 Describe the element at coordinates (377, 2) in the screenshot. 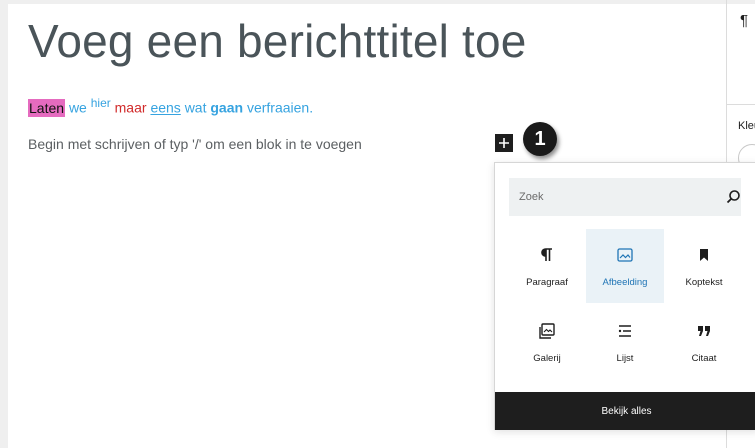

I see `editor-frame-top` at that location.